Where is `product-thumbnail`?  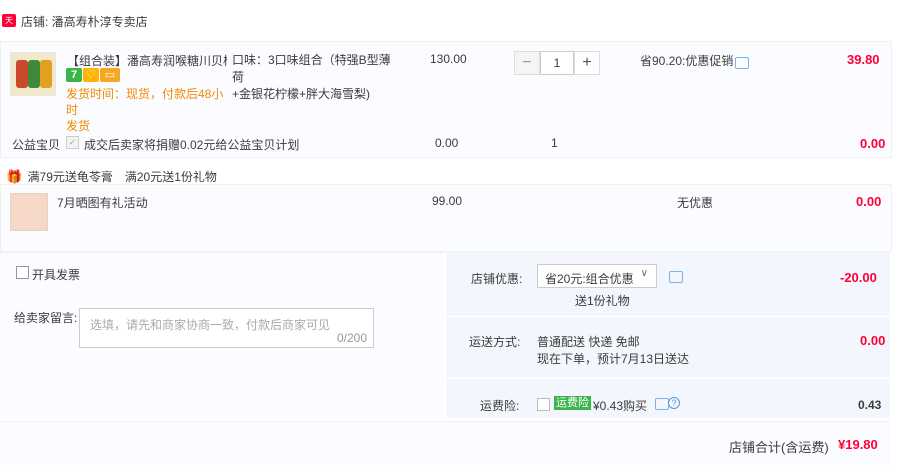 product-thumbnail is located at coordinates (33, 74).